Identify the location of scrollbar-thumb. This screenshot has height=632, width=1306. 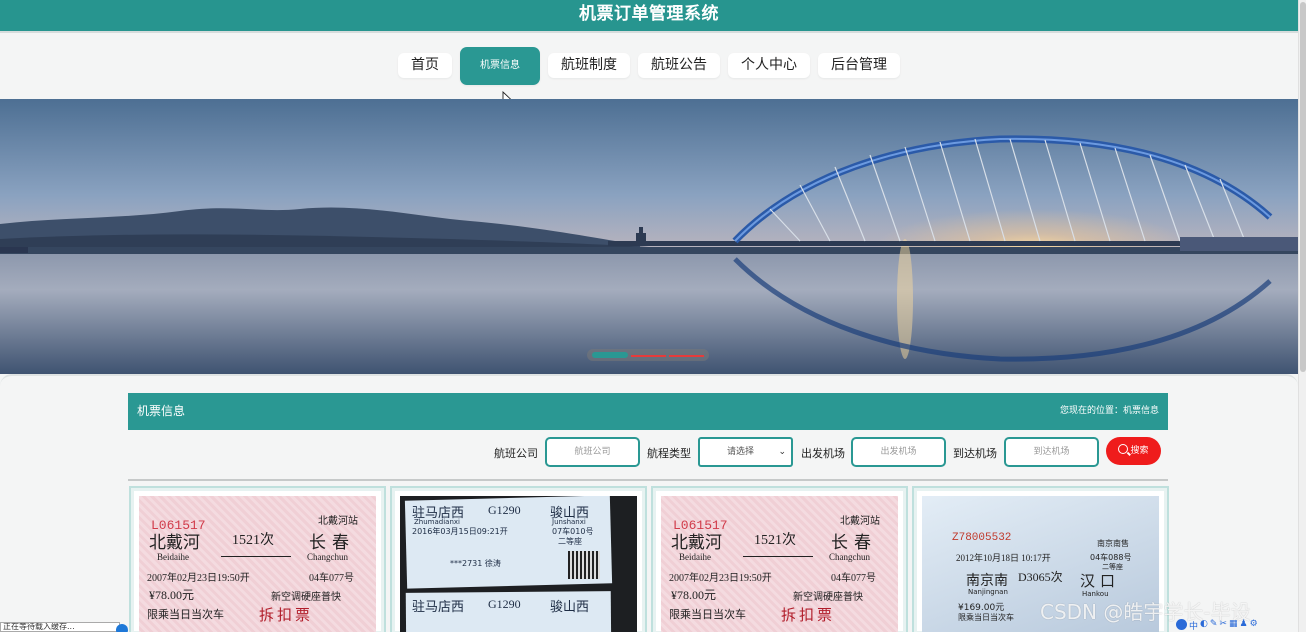
(1303, 187).